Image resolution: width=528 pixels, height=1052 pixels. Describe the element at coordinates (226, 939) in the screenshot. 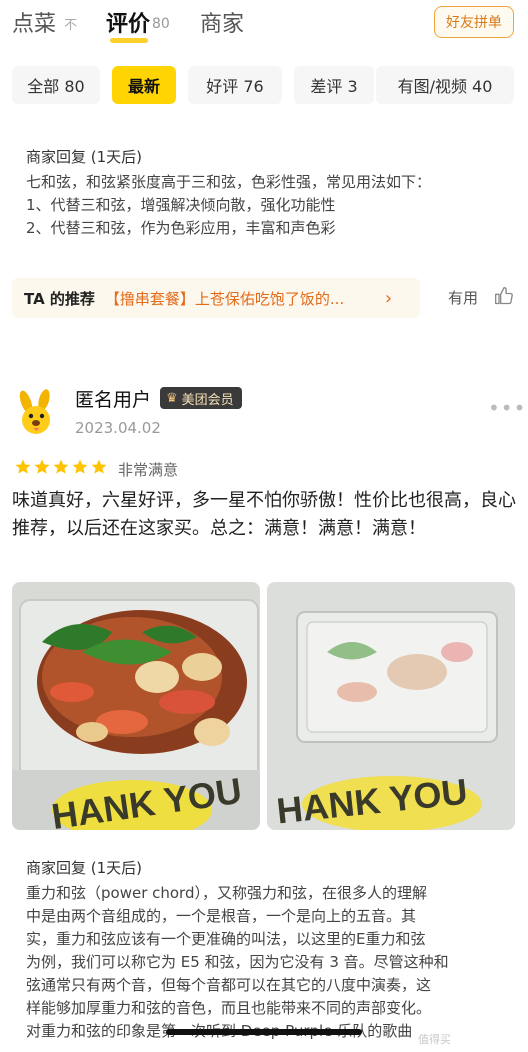

I see `merchant-reply-line: 实，重力和弦应该有一个更准确的叫法，以这里的E重力和弦` at that location.